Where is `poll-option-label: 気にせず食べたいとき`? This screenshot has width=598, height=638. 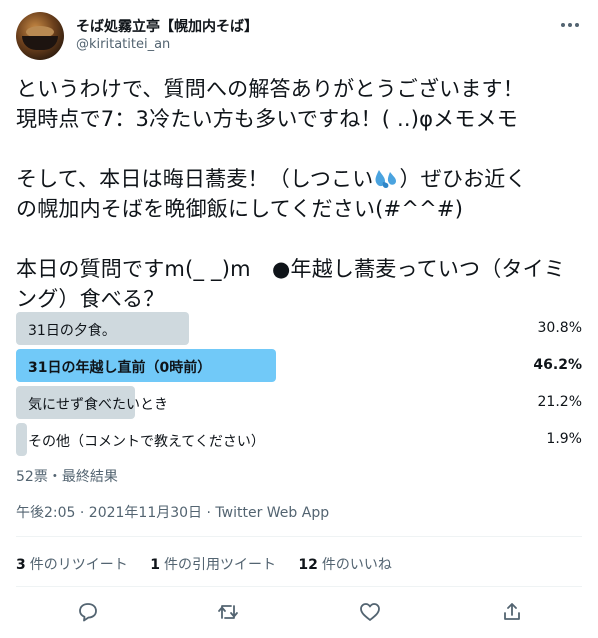
poll-option-label: 気にせず食べたいとき is located at coordinates (98, 405).